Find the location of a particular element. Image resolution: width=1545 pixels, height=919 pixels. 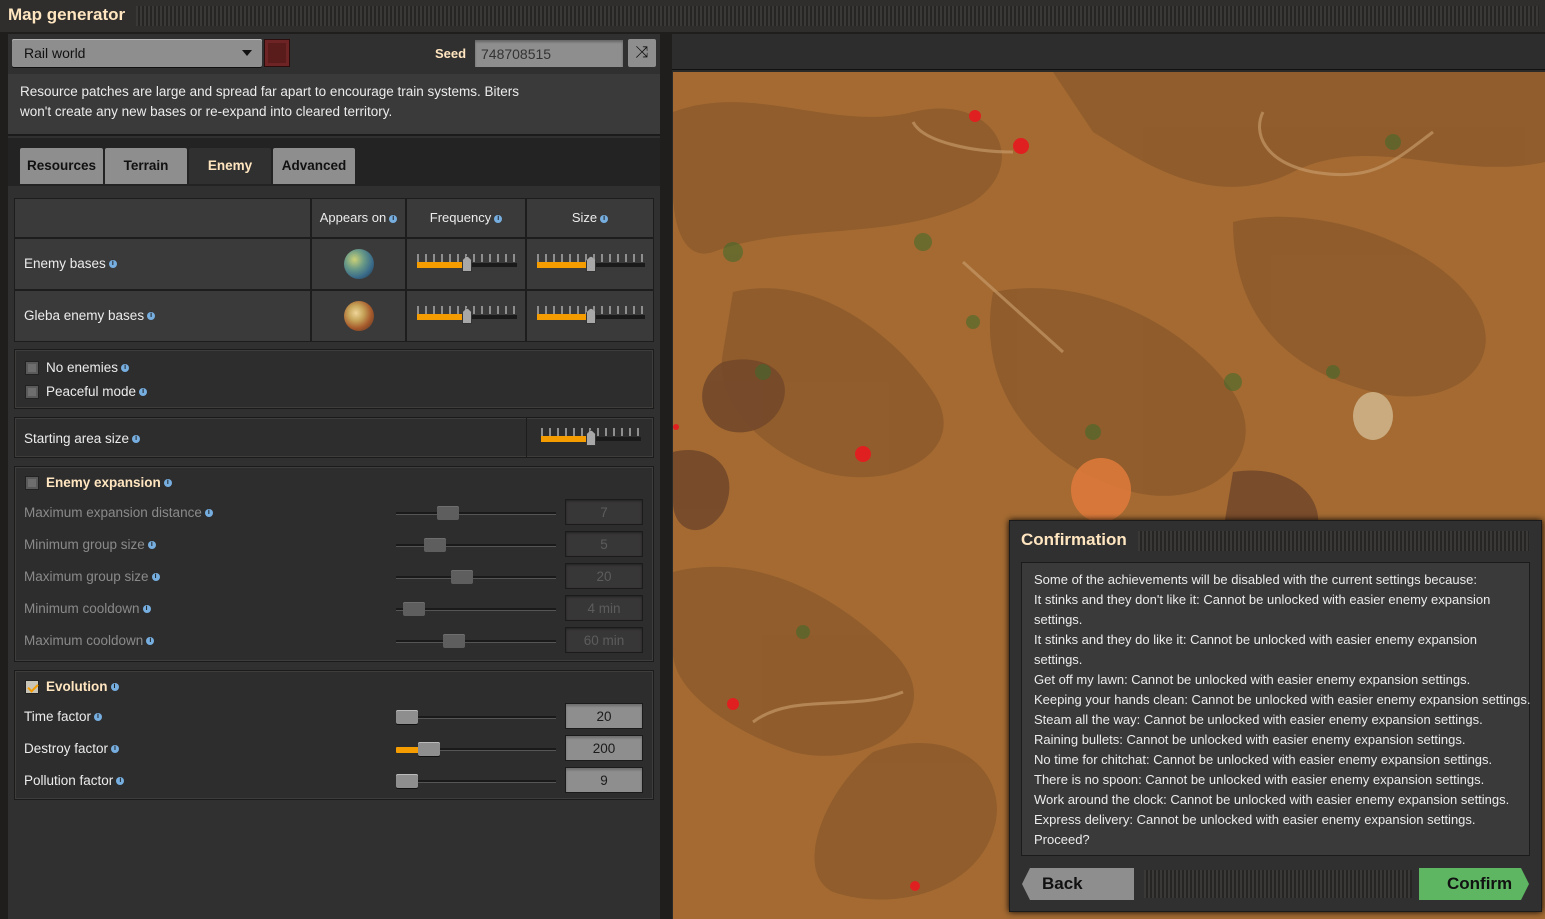

settings-tabs: Resources Terrain Enemy Advanced is located at coordinates (334, 162).